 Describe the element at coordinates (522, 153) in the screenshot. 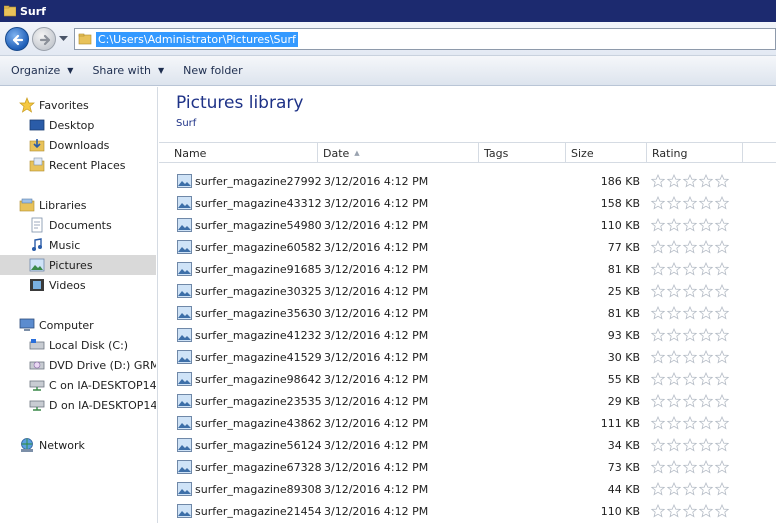

I see `column-tags: Tags` at that location.